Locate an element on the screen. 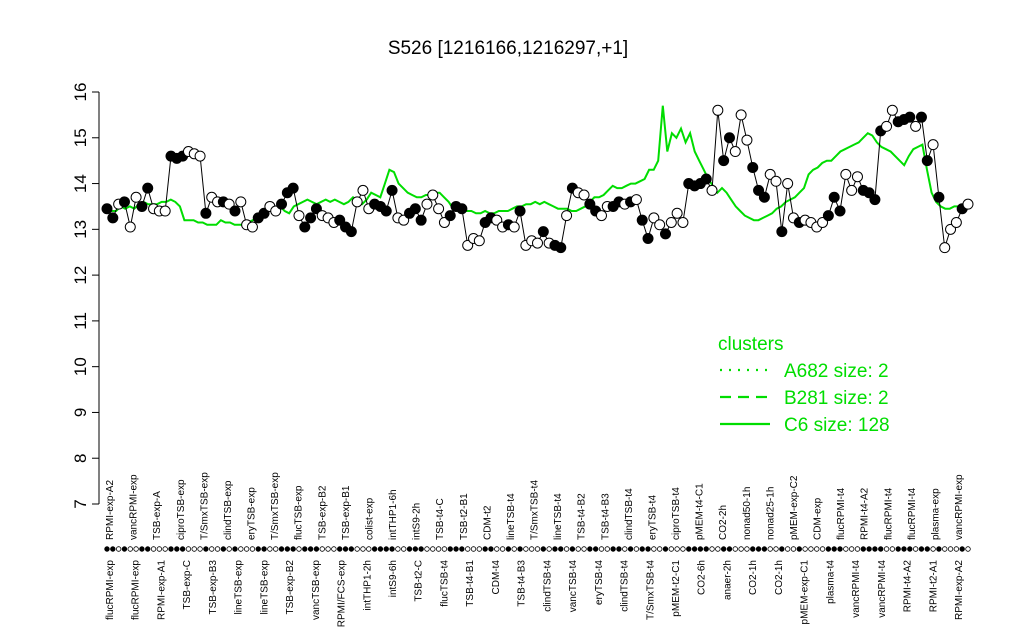 The width and height of the screenshot is (1024, 640). y-tick-label: 16 is located at coordinates (80, 92).